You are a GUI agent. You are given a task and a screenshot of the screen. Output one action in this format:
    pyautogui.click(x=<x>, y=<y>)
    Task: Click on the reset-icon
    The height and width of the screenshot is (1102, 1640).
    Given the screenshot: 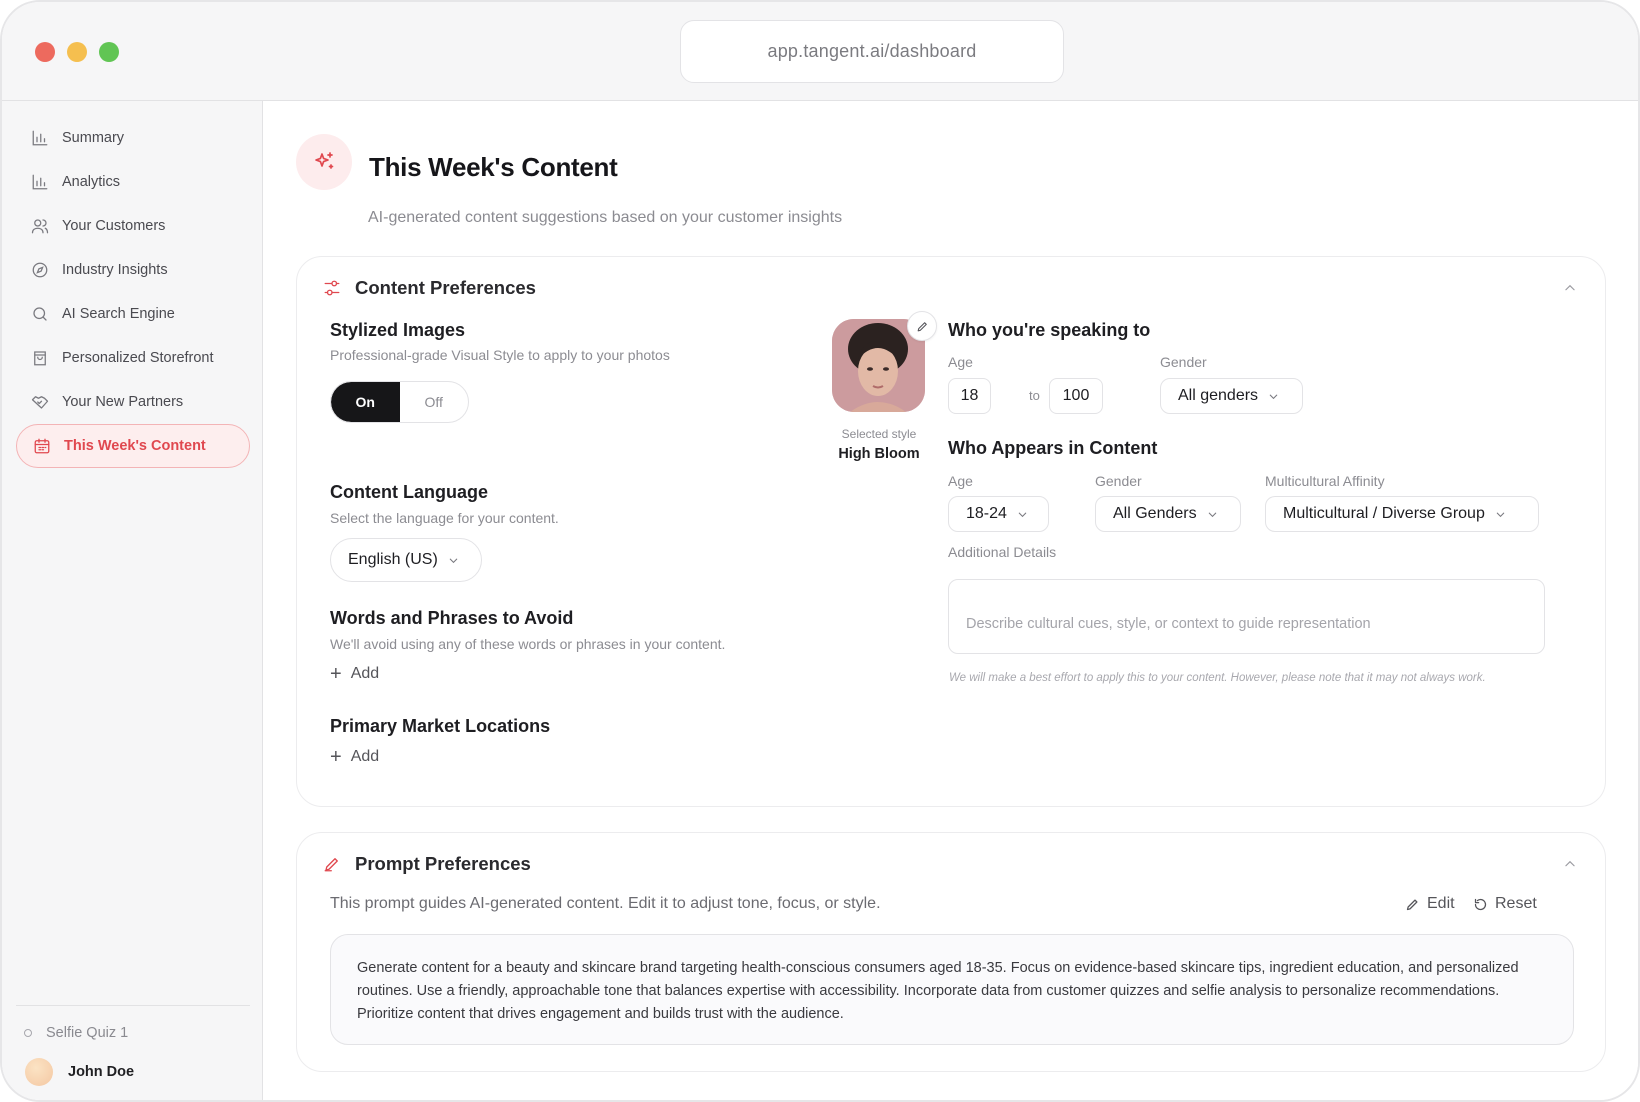 What is the action you would take?
    pyautogui.click(x=1480, y=904)
    